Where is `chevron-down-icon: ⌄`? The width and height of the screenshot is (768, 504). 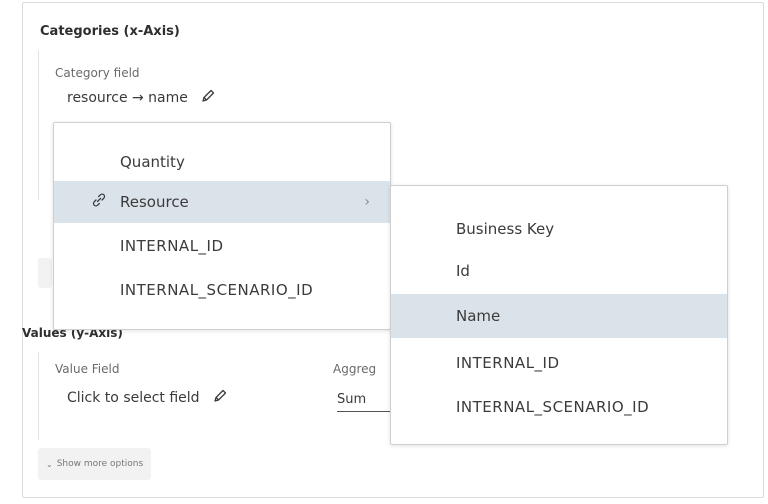 chevron-down-icon: ⌄ is located at coordinates (49, 464).